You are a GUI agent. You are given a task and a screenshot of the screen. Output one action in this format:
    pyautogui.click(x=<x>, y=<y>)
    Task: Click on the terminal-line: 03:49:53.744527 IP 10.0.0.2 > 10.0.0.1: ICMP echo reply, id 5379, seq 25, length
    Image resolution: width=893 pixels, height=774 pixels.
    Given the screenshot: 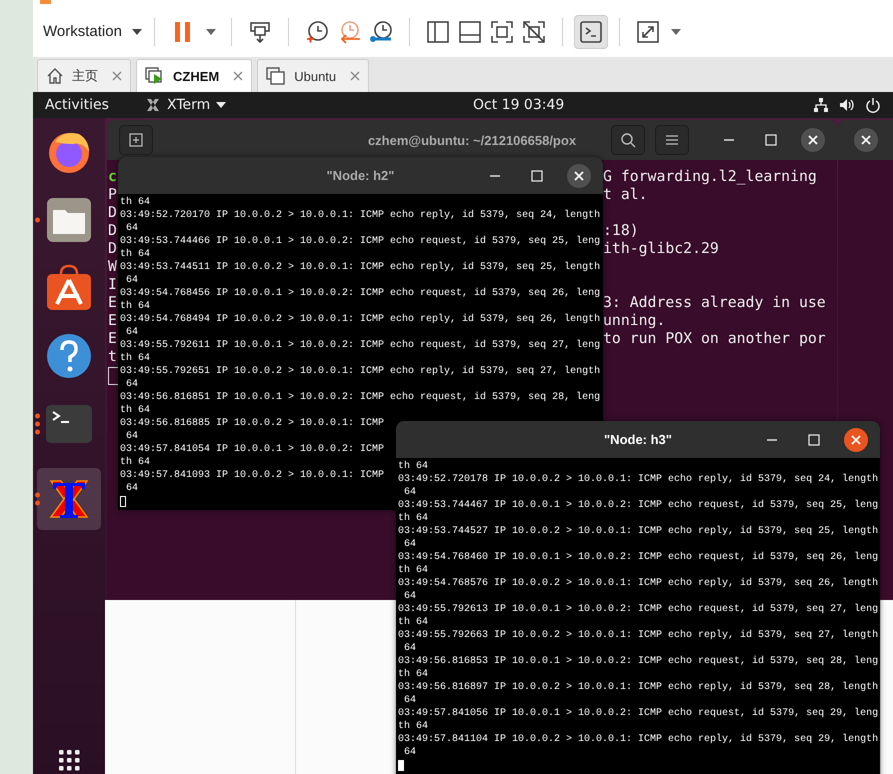 What is the action you would take?
    pyautogui.click(x=638, y=531)
    